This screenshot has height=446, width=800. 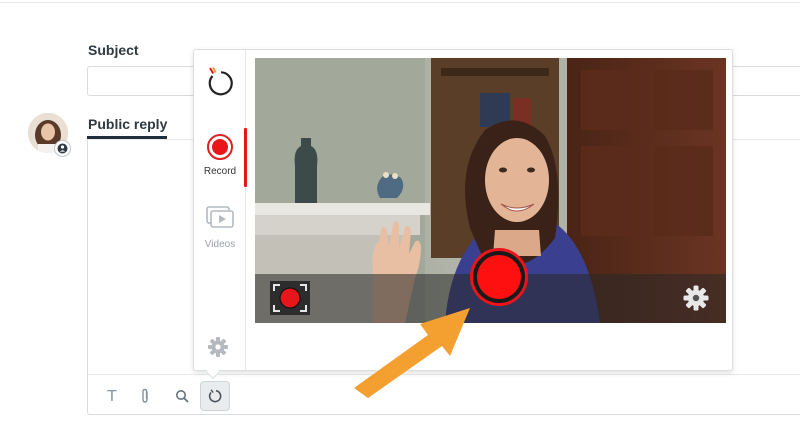 I want to click on record-button-icon, so click(x=499, y=277).